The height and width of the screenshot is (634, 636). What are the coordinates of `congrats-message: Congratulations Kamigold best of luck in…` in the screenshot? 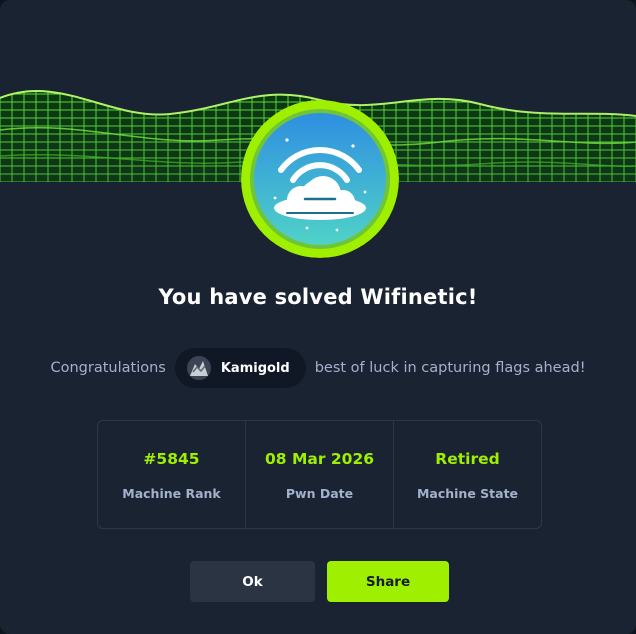 It's located at (318, 368).